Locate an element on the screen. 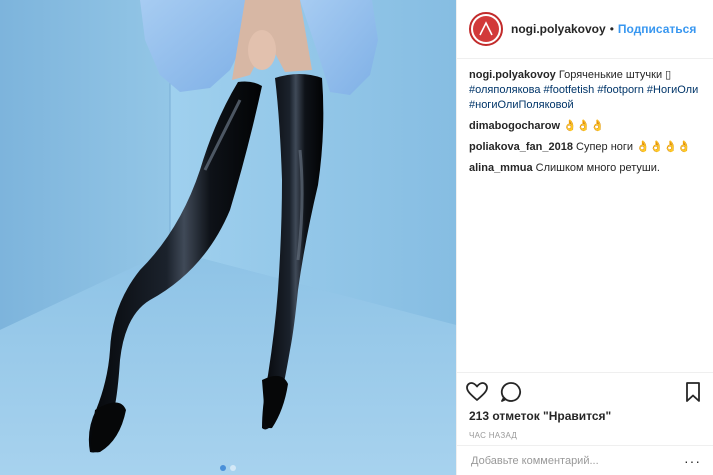  post-actions: 213 отметок "Нравится" час назад is located at coordinates (585, 406).